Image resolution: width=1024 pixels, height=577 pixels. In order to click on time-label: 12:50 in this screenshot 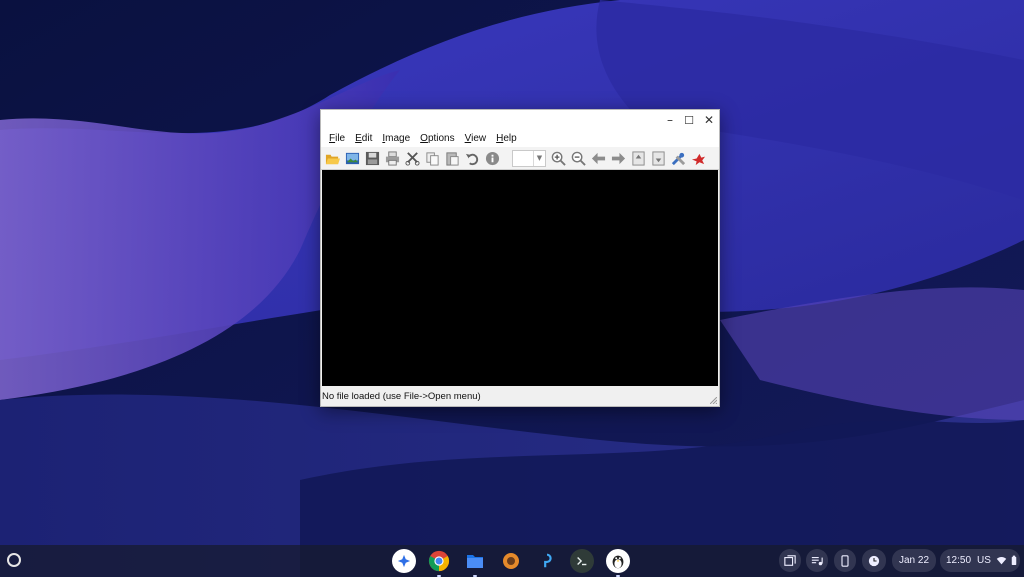, I will do `click(959, 560)`.